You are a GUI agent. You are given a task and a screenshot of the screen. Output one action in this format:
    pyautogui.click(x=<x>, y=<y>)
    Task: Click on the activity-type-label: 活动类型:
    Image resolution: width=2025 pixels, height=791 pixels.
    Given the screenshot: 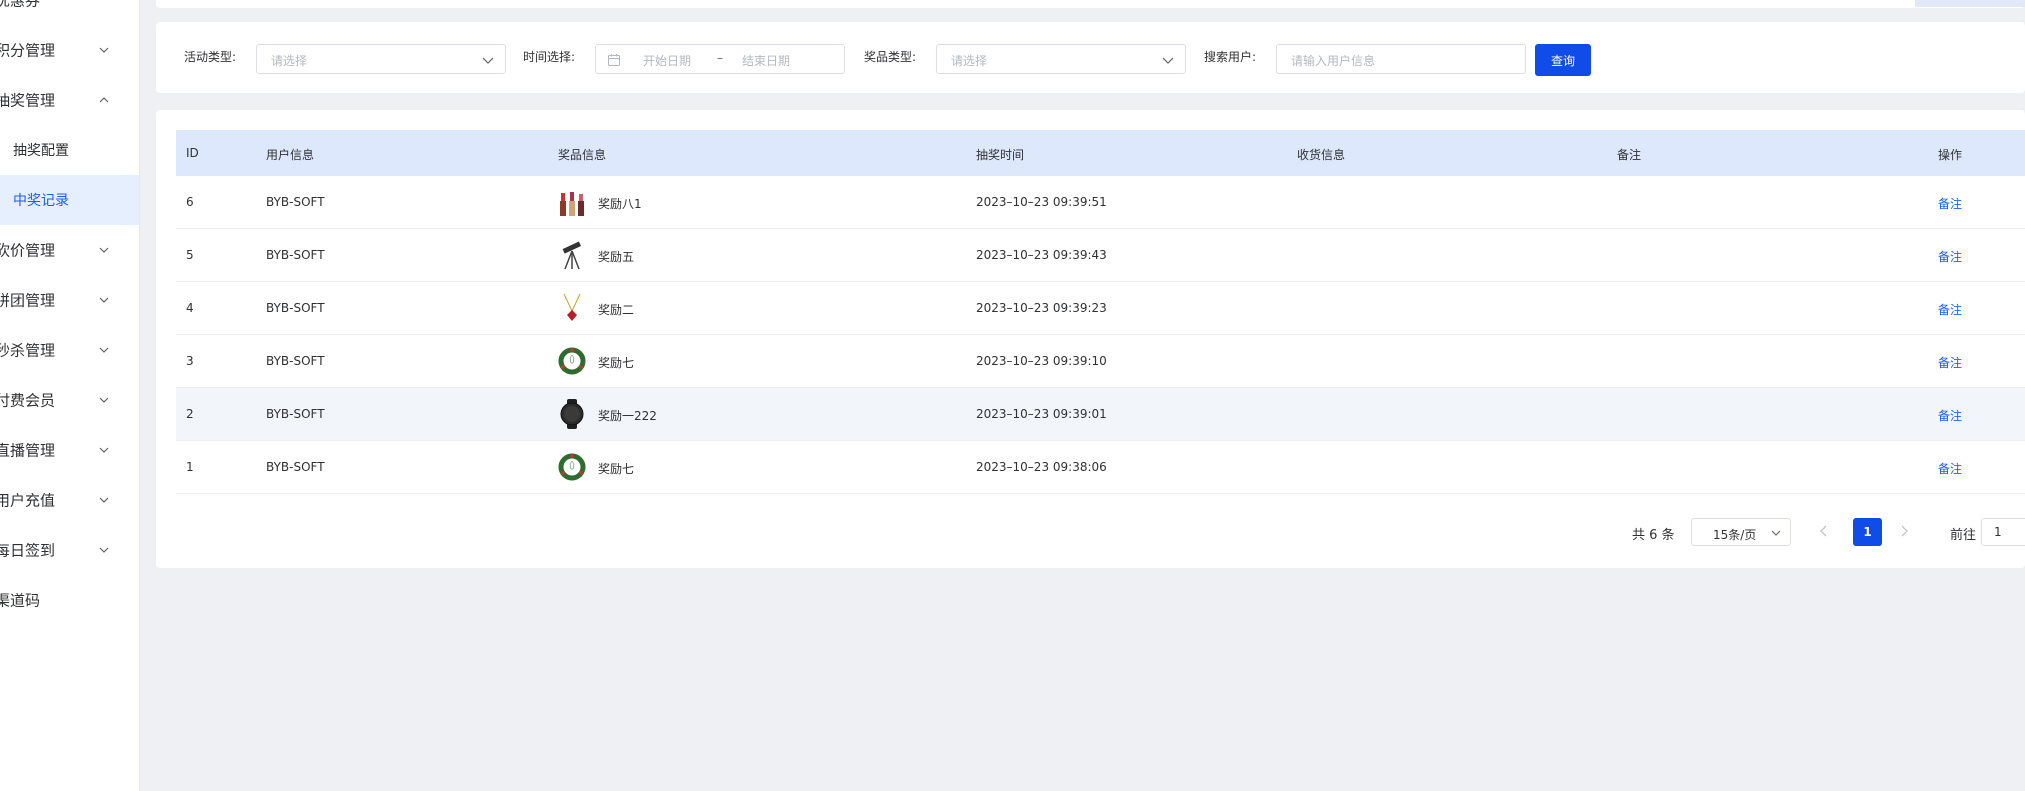 What is the action you would take?
    pyautogui.click(x=210, y=57)
    